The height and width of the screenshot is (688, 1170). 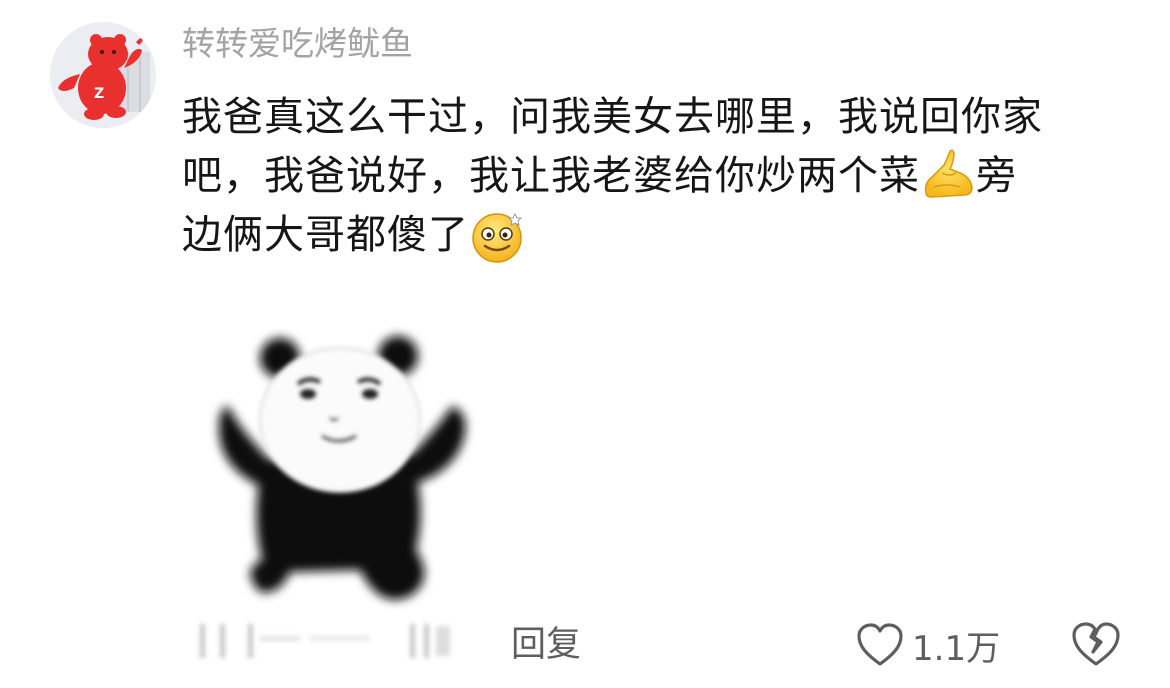 I want to click on comment-text-line-2: 吧，我爸说好，我让我老婆给你炒两个菜 旁, so click(x=654, y=176).